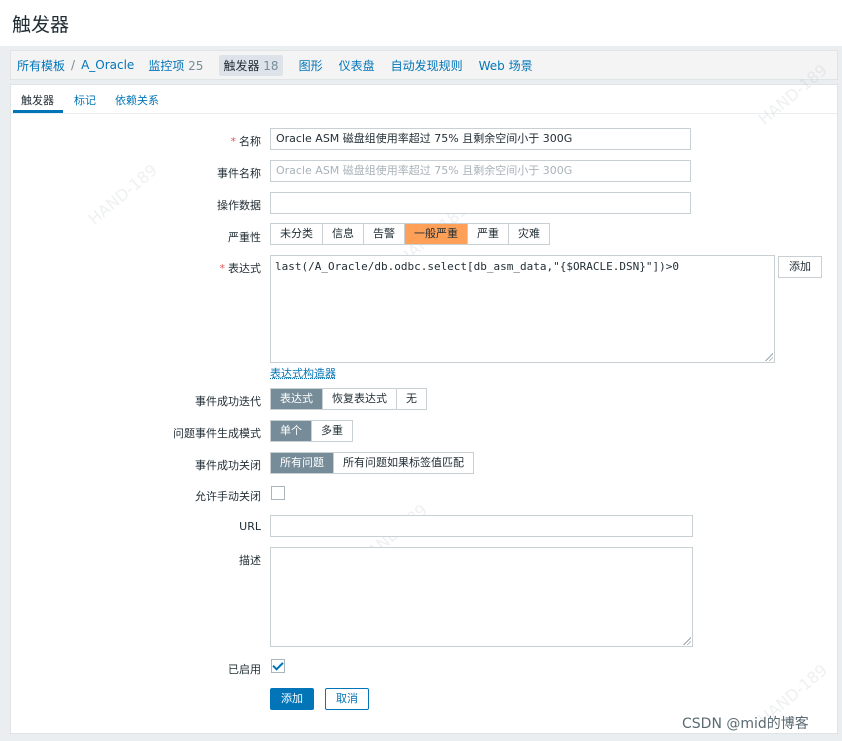  I want to click on name-label-text: 名称, so click(250, 141).